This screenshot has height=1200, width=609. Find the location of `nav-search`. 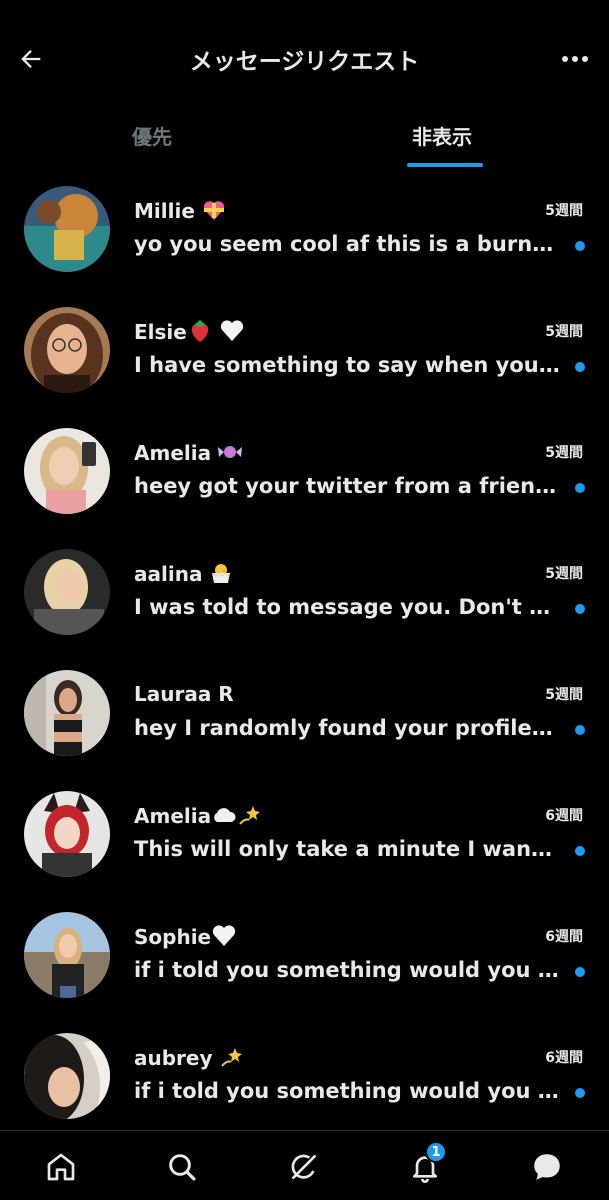

nav-search is located at coordinates (182, 1167).